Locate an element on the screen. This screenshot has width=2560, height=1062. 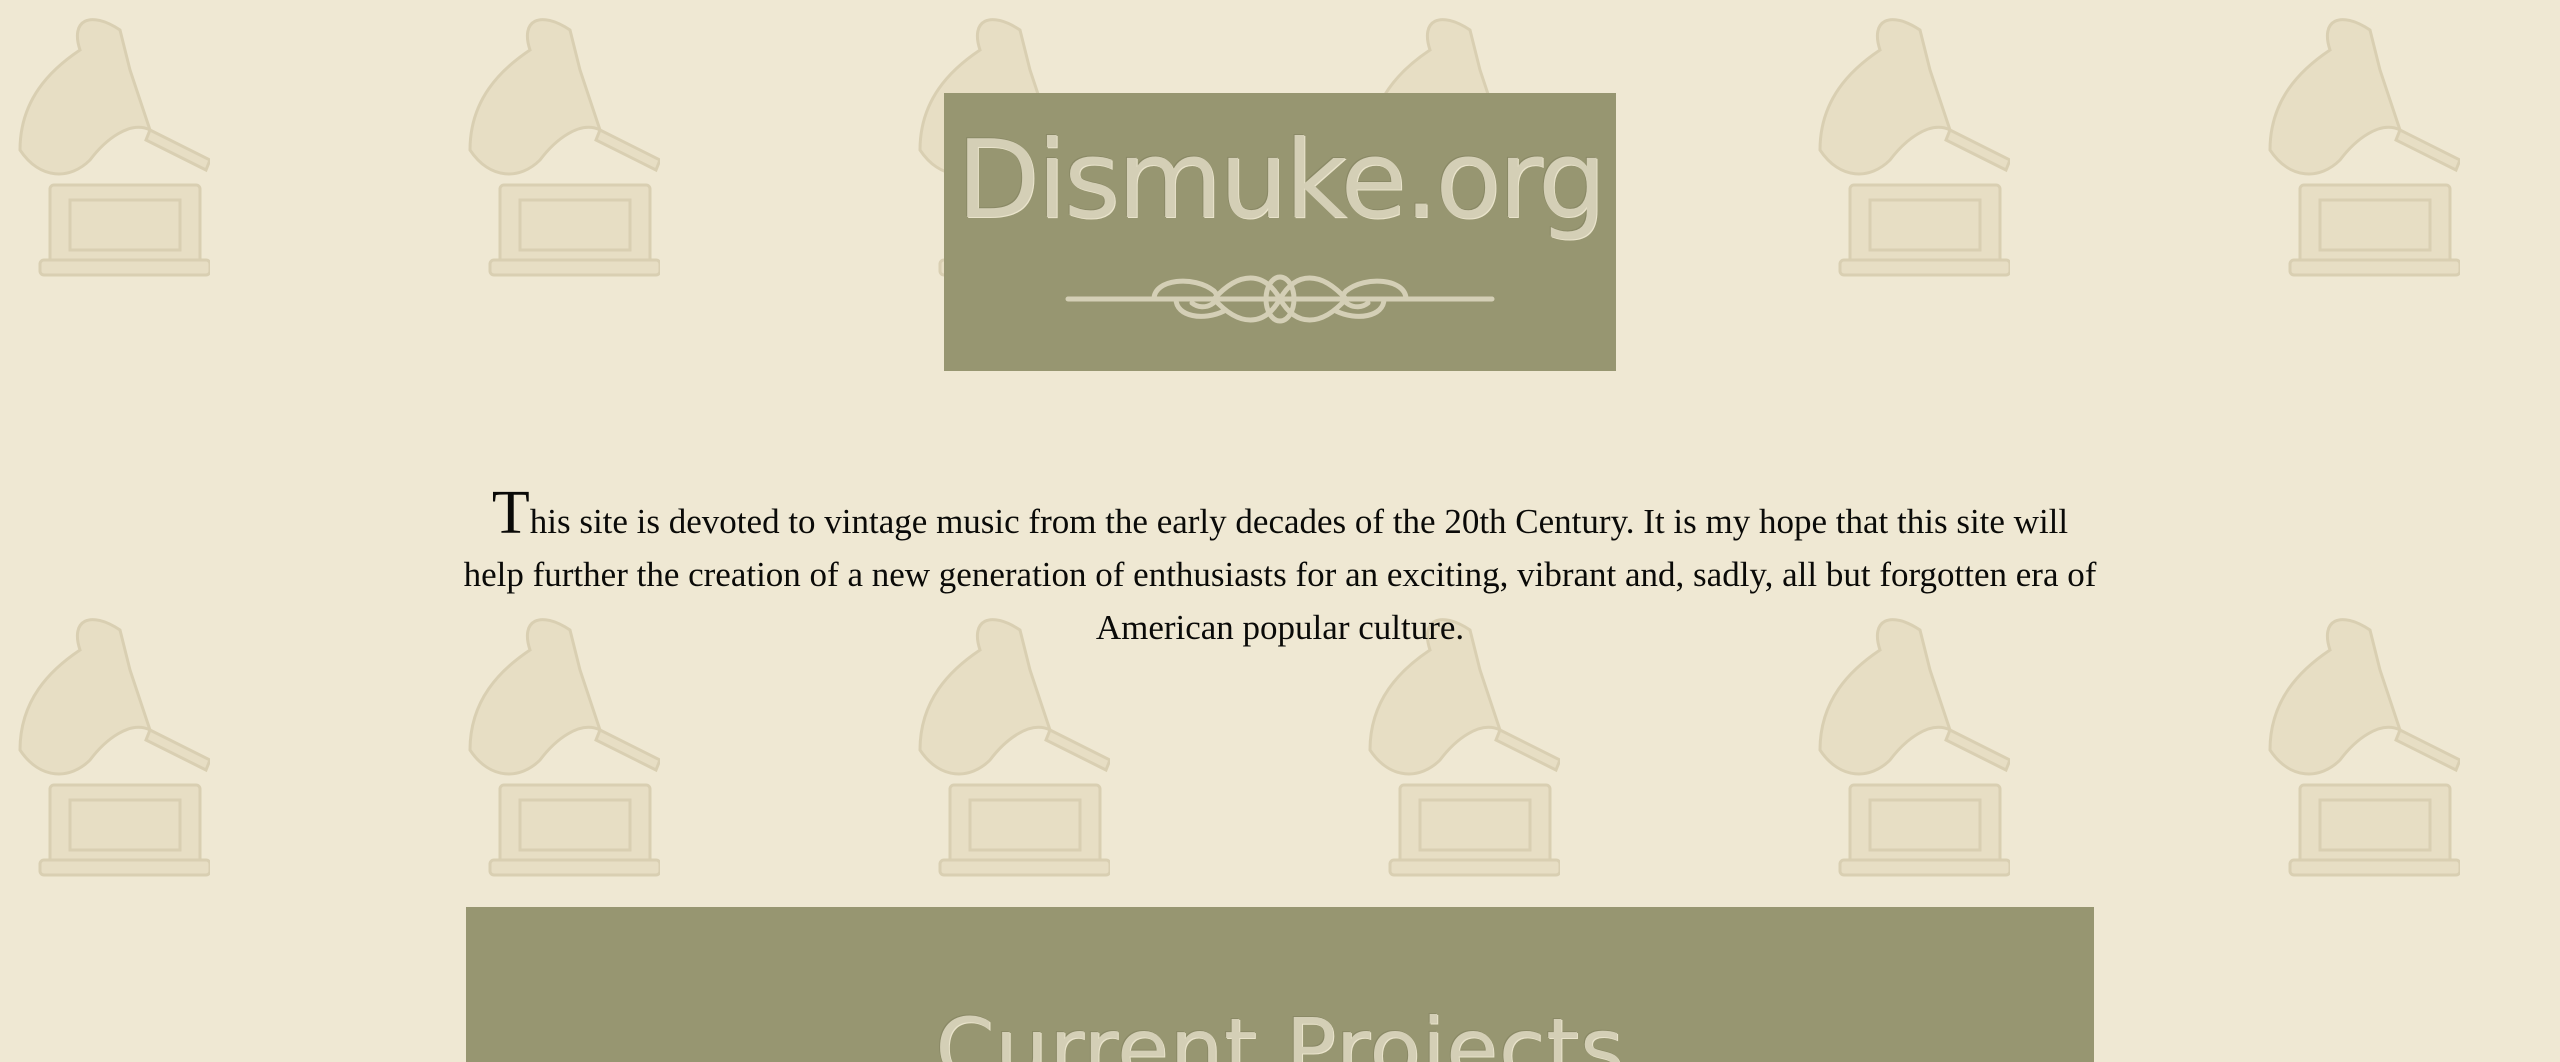
site-logo: Dismuke.org is located at coordinates (1280, 232).